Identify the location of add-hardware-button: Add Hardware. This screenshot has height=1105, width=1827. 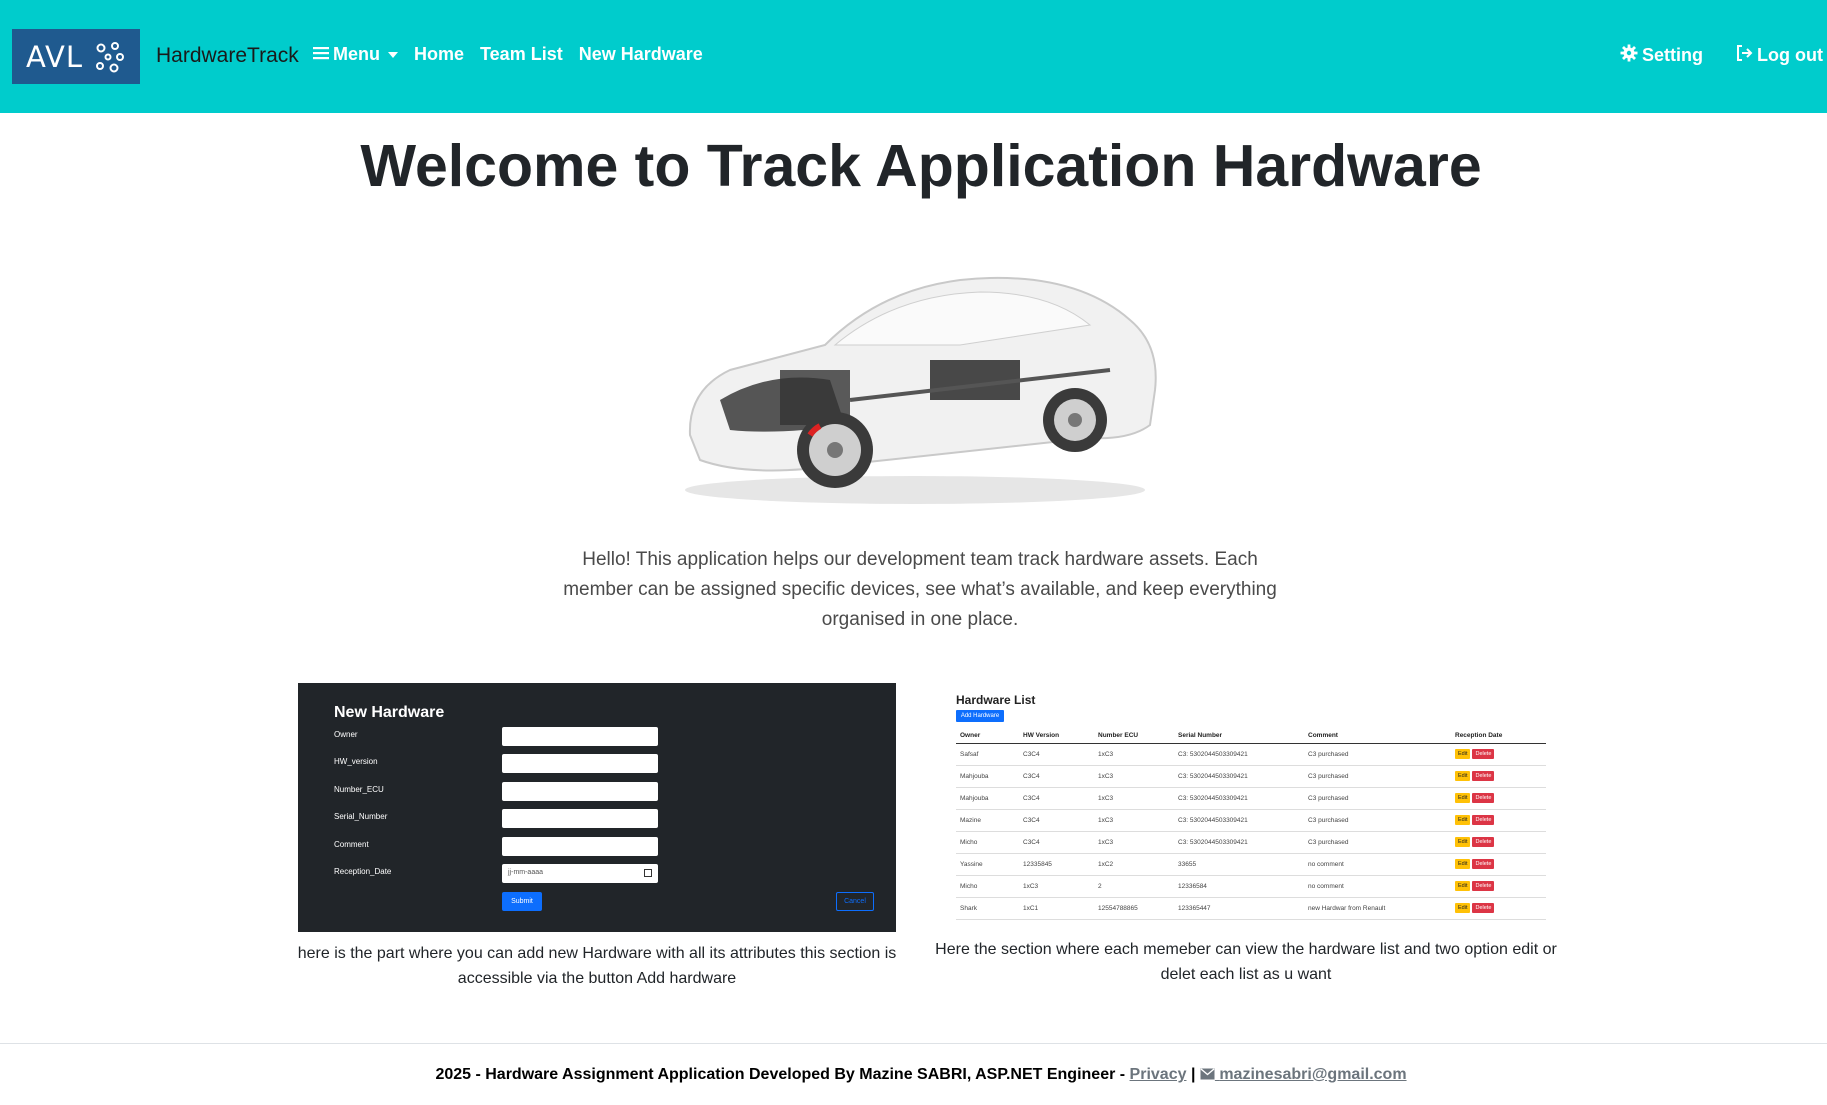
(980, 716).